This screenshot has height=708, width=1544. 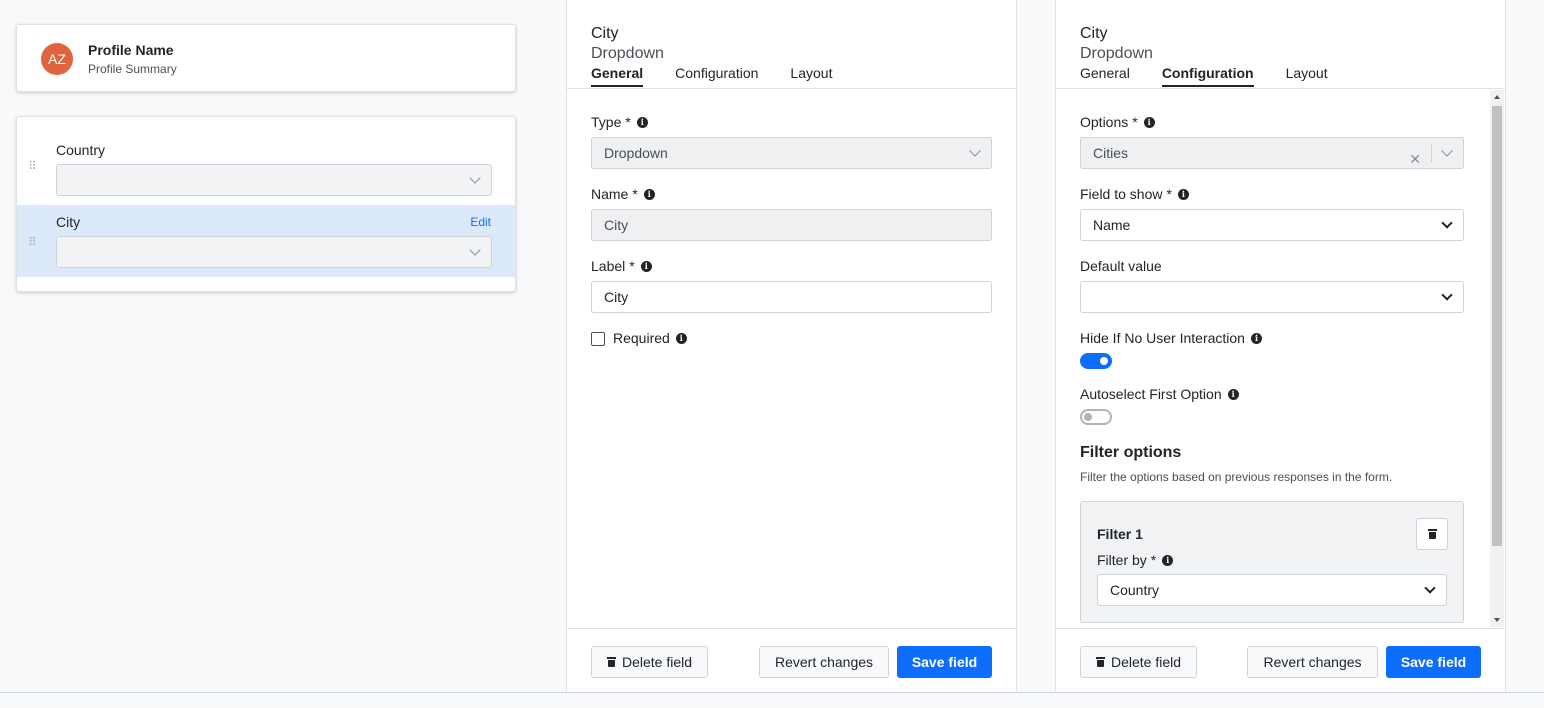 I want to click on form-field-row-country: ⠿ Country, so click(x=266, y=156).